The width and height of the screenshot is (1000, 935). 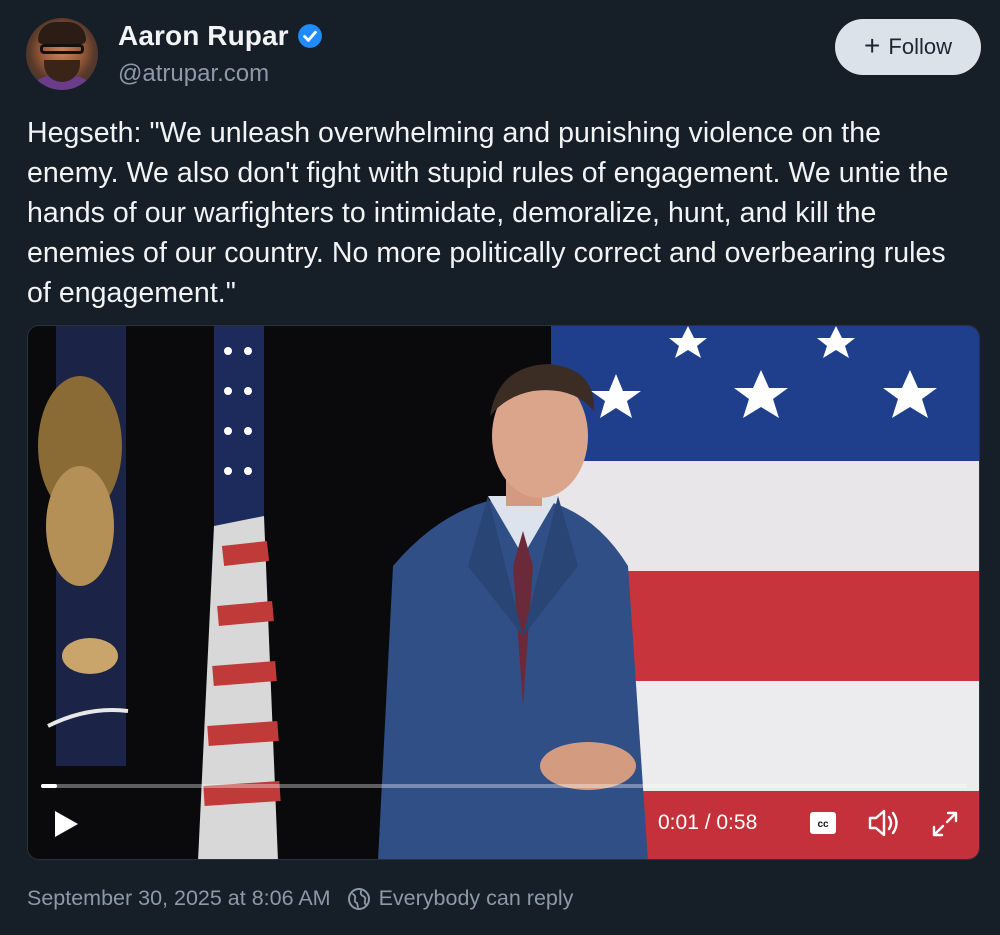 I want to click on volume-icon, so click(x=883, y=823).